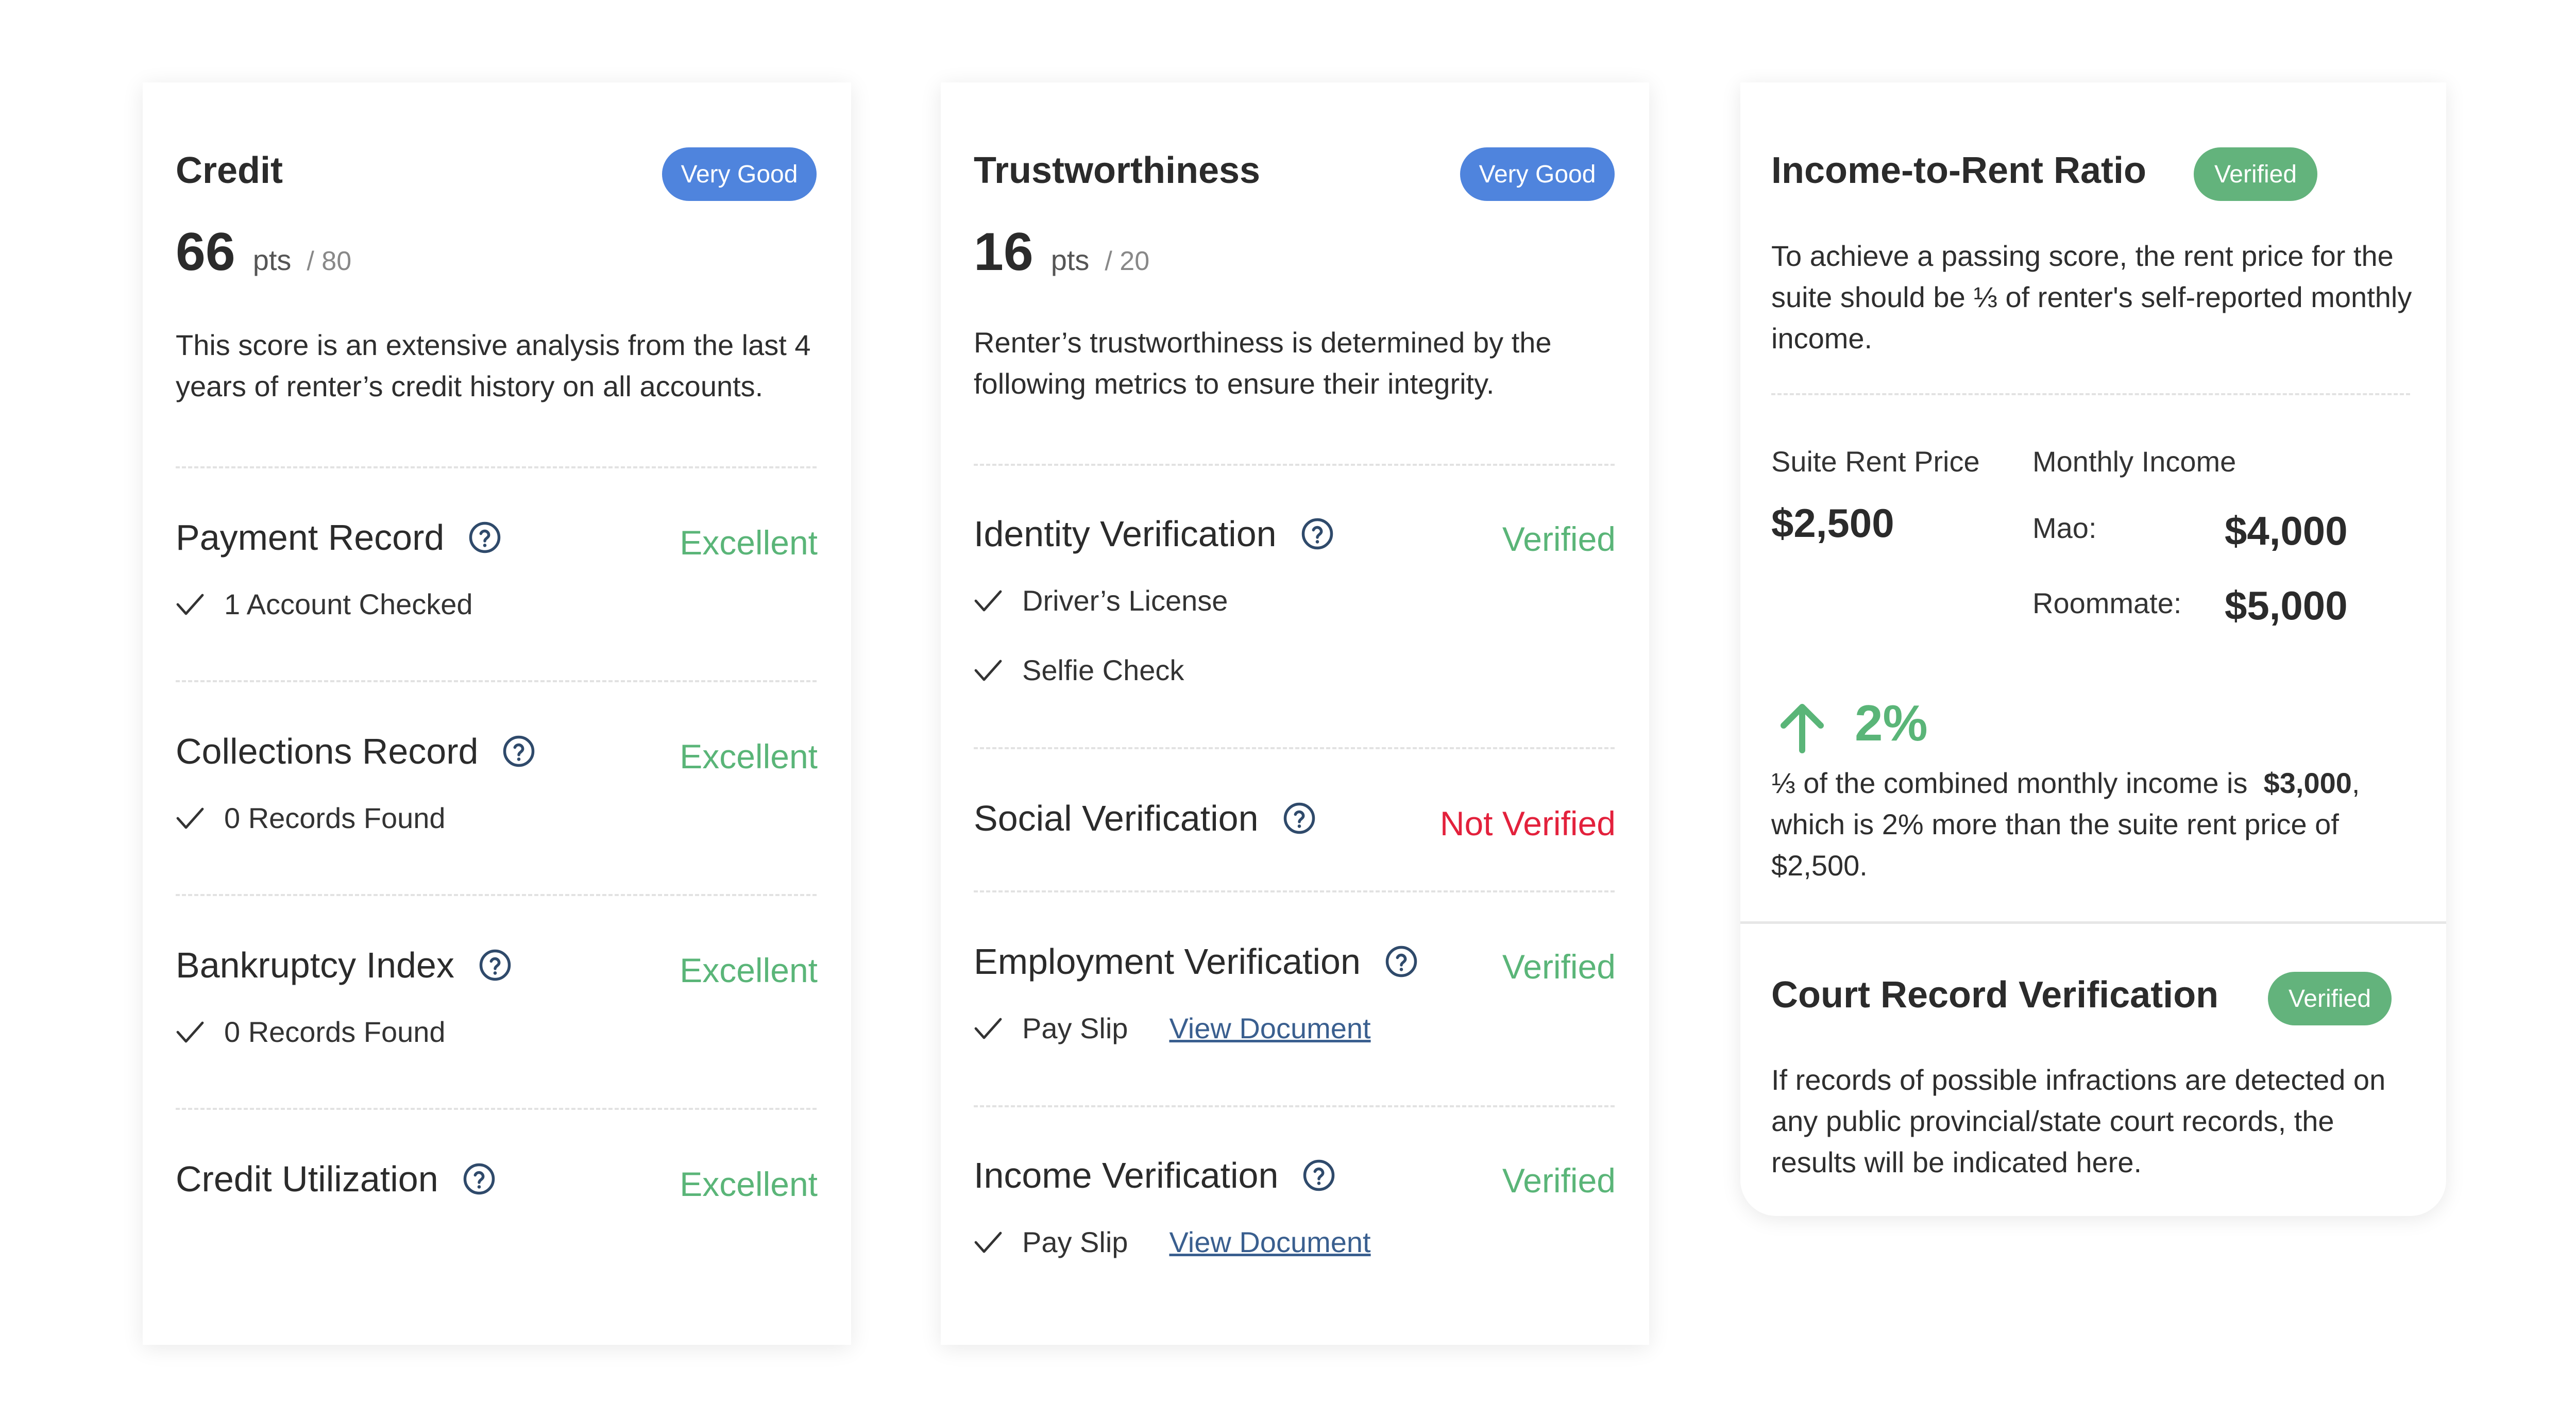  Describe the element at coordinates (2064, 528) in the screenshot. I see `earner-name-mao: Mao:` at that location.